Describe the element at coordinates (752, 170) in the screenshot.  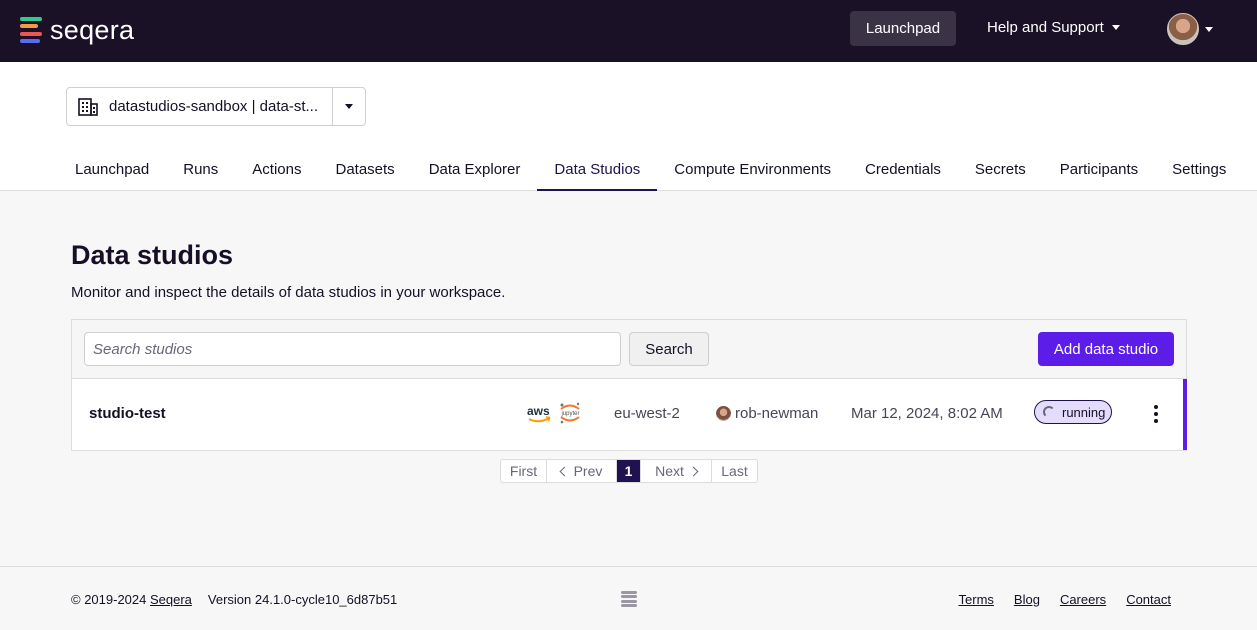
I see `tab-compute-environments: Compute Environments` at that location.